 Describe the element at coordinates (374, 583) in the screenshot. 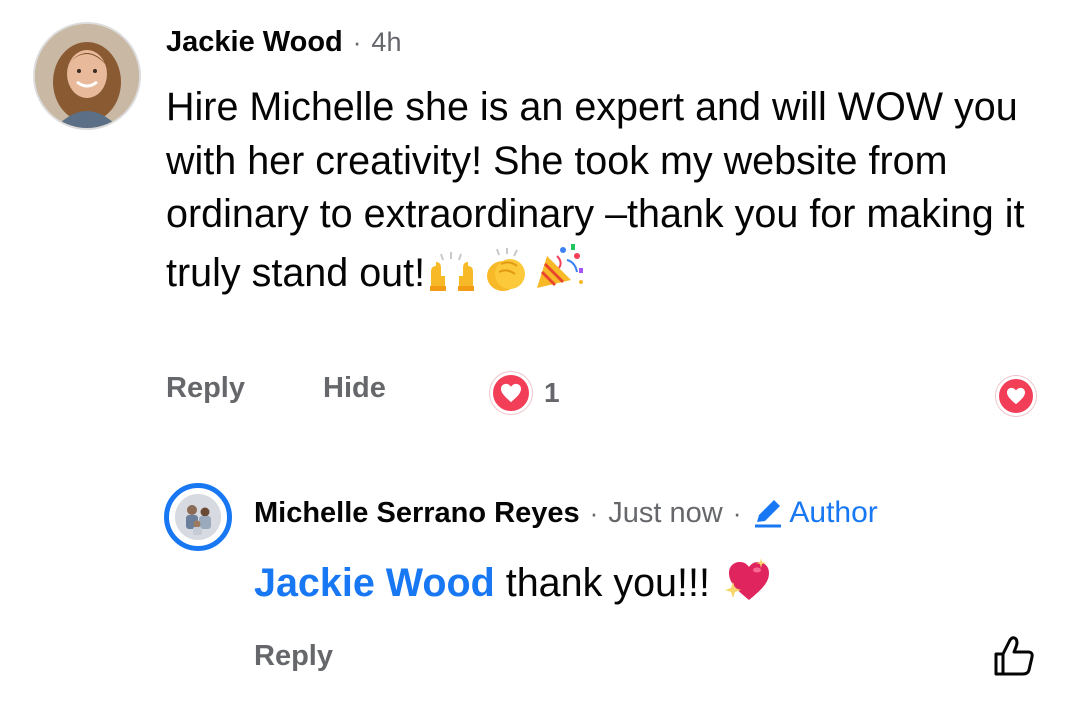

I see `mention-link: Jackie Wood` at that location.